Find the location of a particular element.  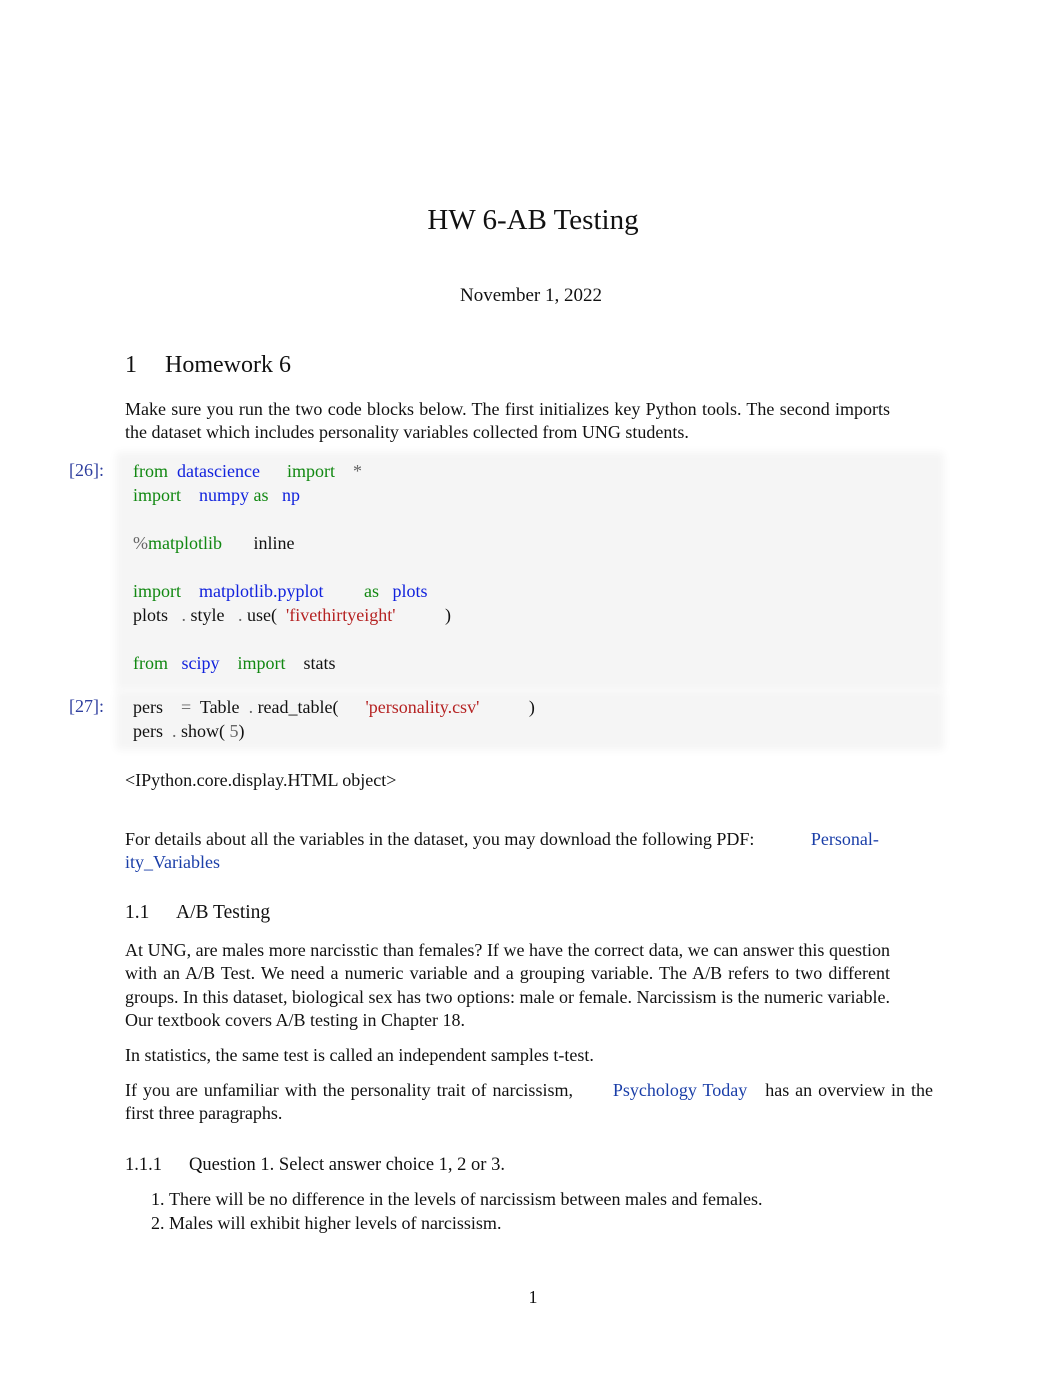

code-line: import numpy as np is located at coordinates (292, 495).